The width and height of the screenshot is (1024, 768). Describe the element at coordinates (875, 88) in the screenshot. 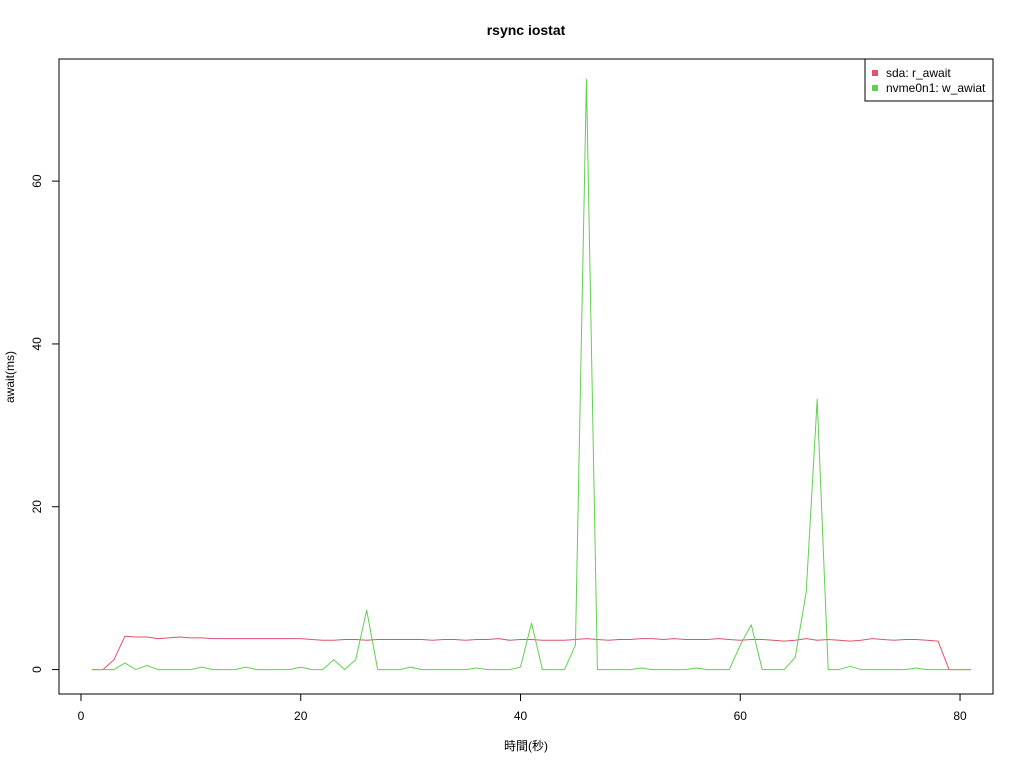

I see `legend-swatch-nvme` at that location.